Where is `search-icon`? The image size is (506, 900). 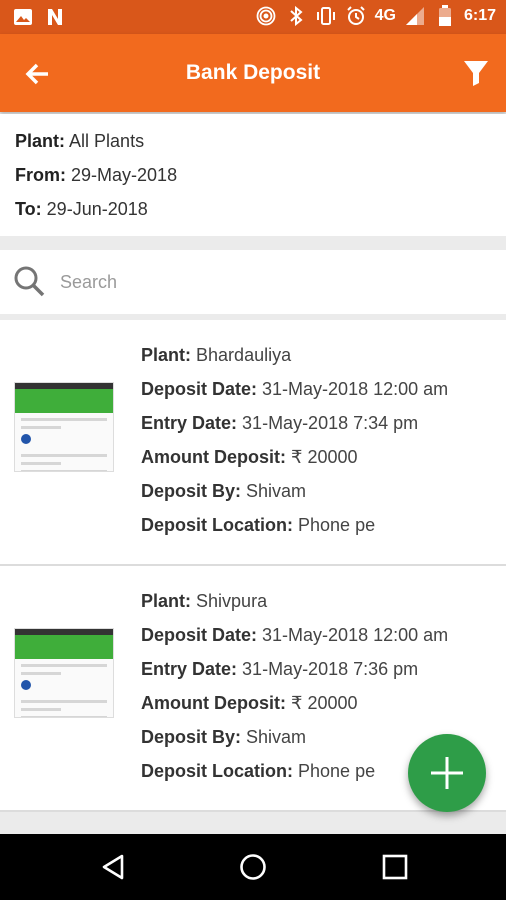 search-icon is located at coordinates (29, 281).